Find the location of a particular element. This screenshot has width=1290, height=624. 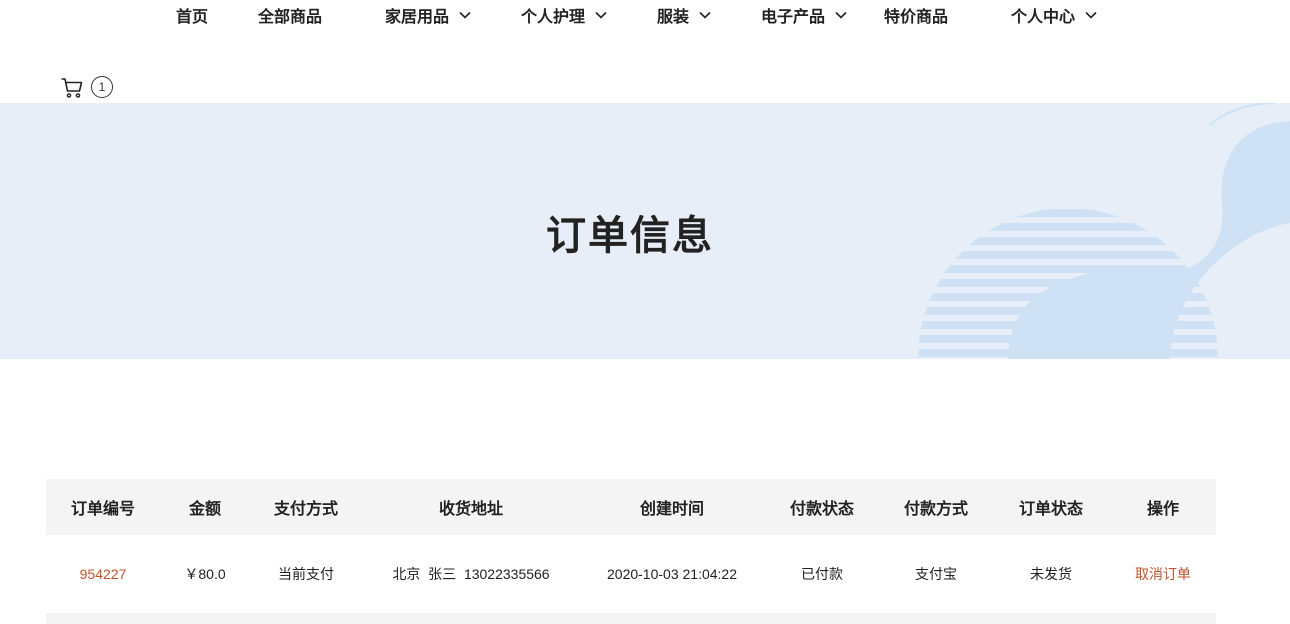

cart: 1 is located at coordinates (86, 87).